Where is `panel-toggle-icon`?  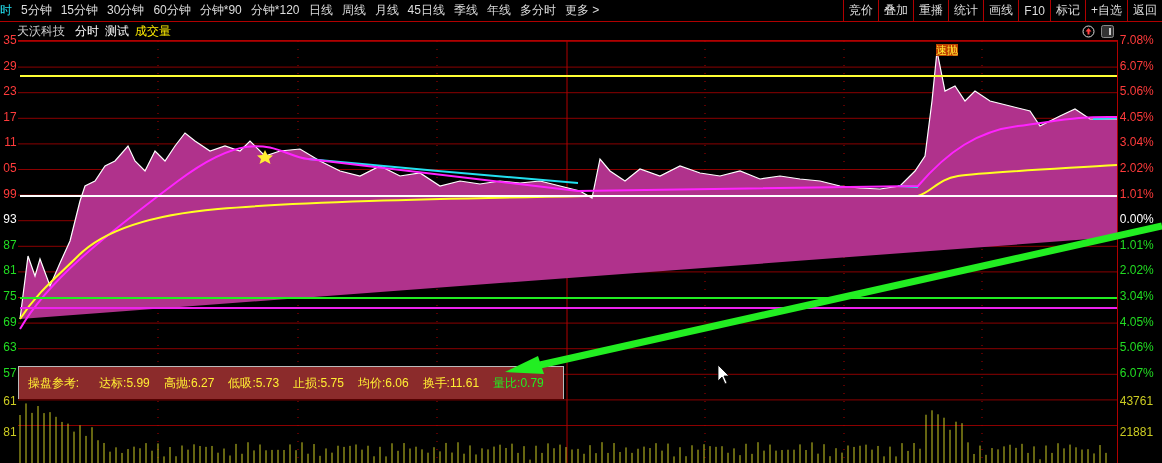
panel-toggle-icon is located at coordinates (1107, 31).